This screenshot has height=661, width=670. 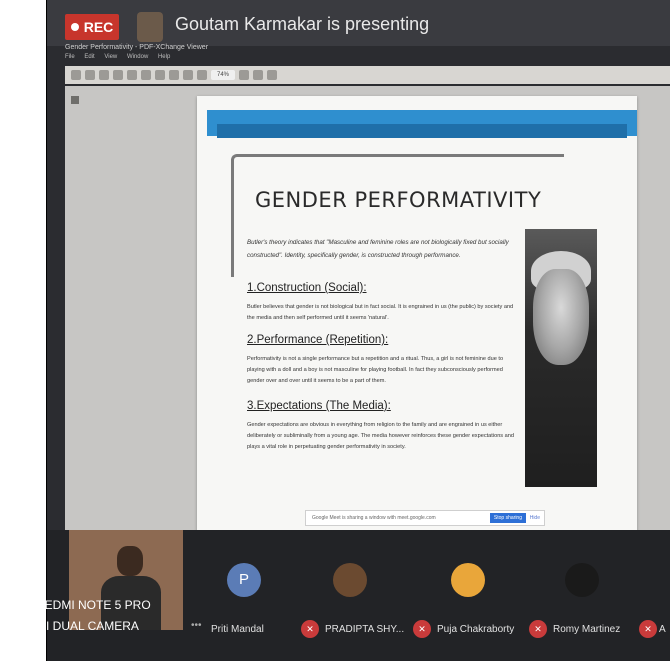 I want to click on menu-bar: File Edit View Window Help, so click(x=367, y=59).